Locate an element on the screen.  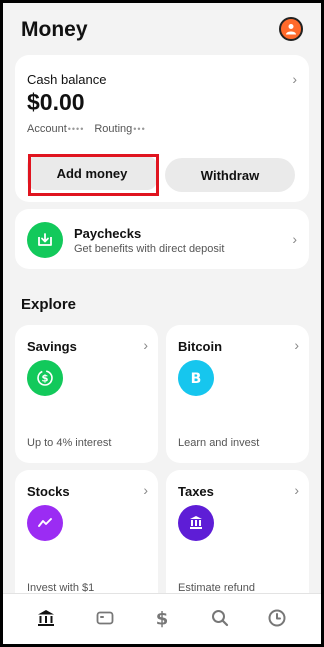
deposit-icon is located at coordinates (45, 240).